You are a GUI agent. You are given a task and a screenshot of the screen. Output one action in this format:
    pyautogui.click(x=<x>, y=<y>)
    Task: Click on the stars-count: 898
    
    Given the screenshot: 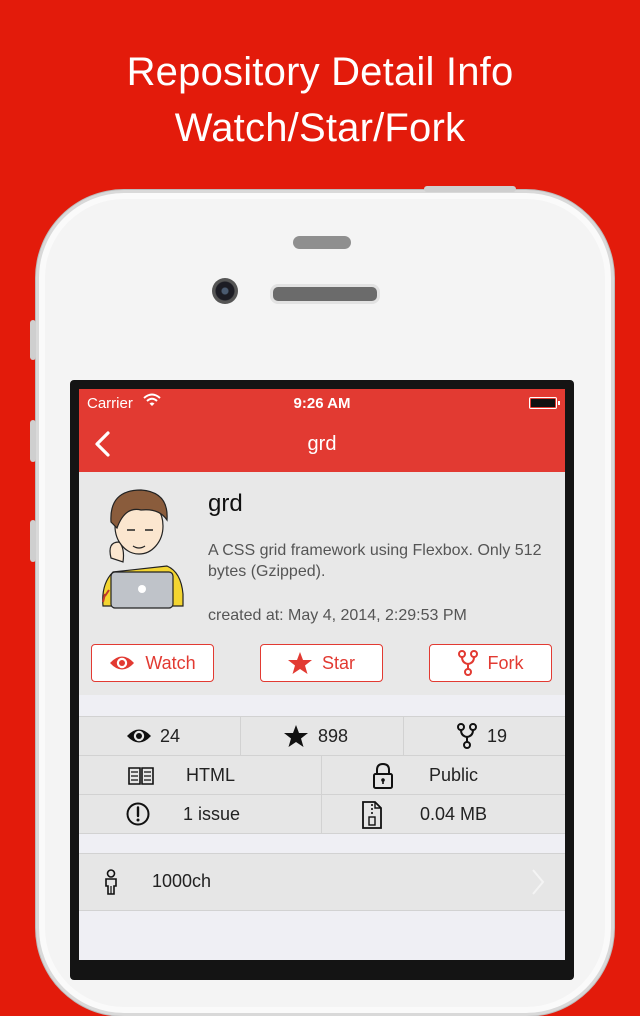 What is the action you would take?
    pyautogui.click(x=333, y=735)
    